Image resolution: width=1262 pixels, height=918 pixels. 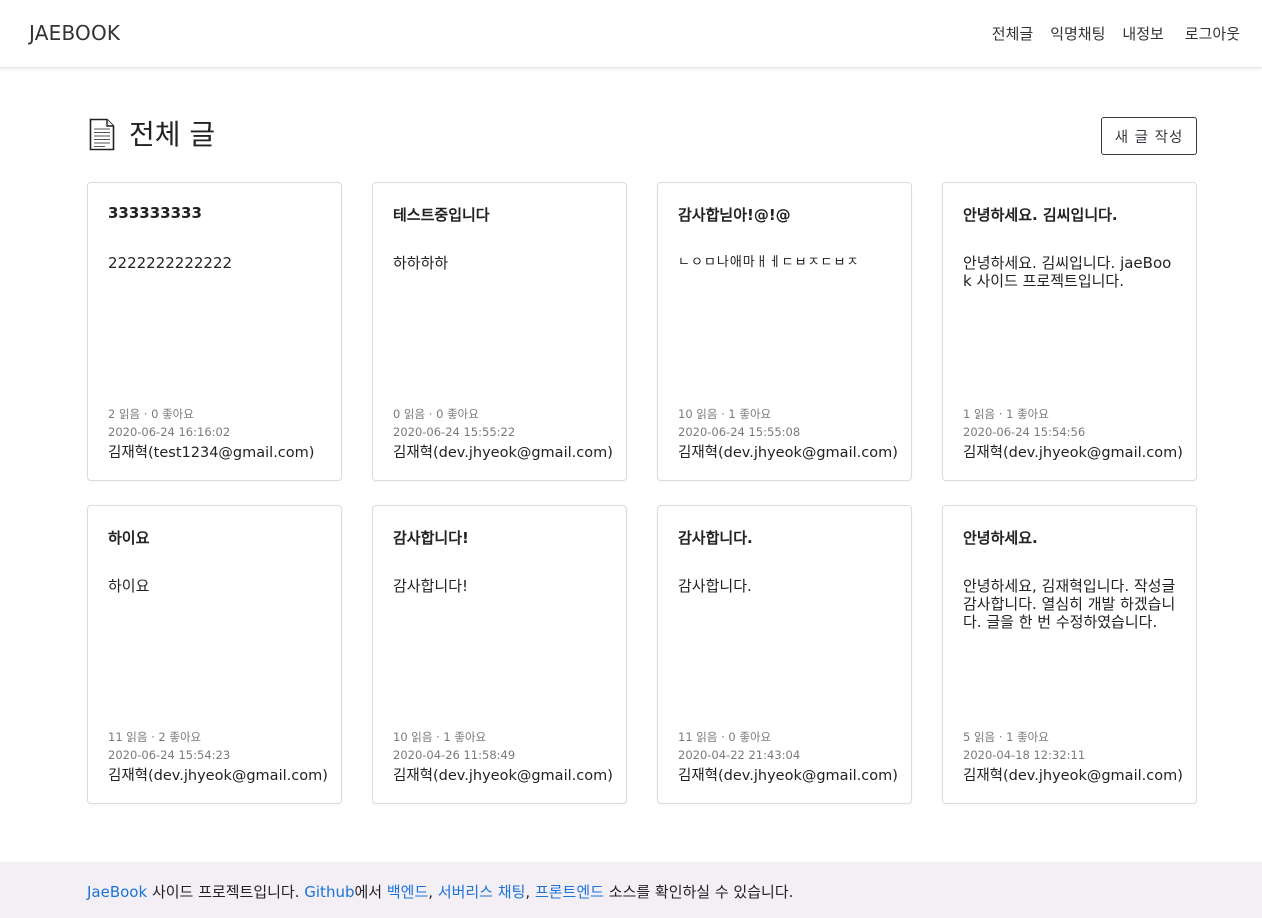 I want to click on nav-logout: 로그아웃, so click(x=1212, y=33).